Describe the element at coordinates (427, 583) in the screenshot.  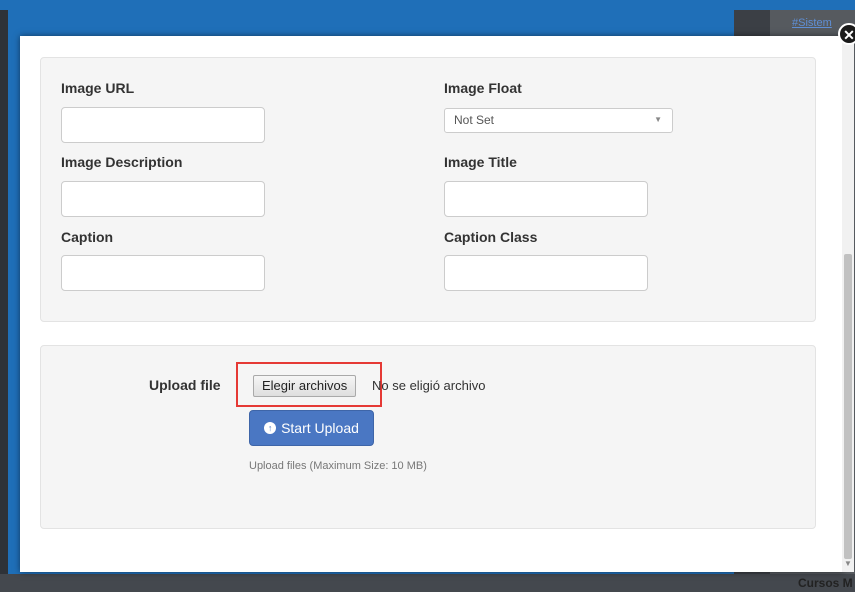
I see `background-footer` at that location.